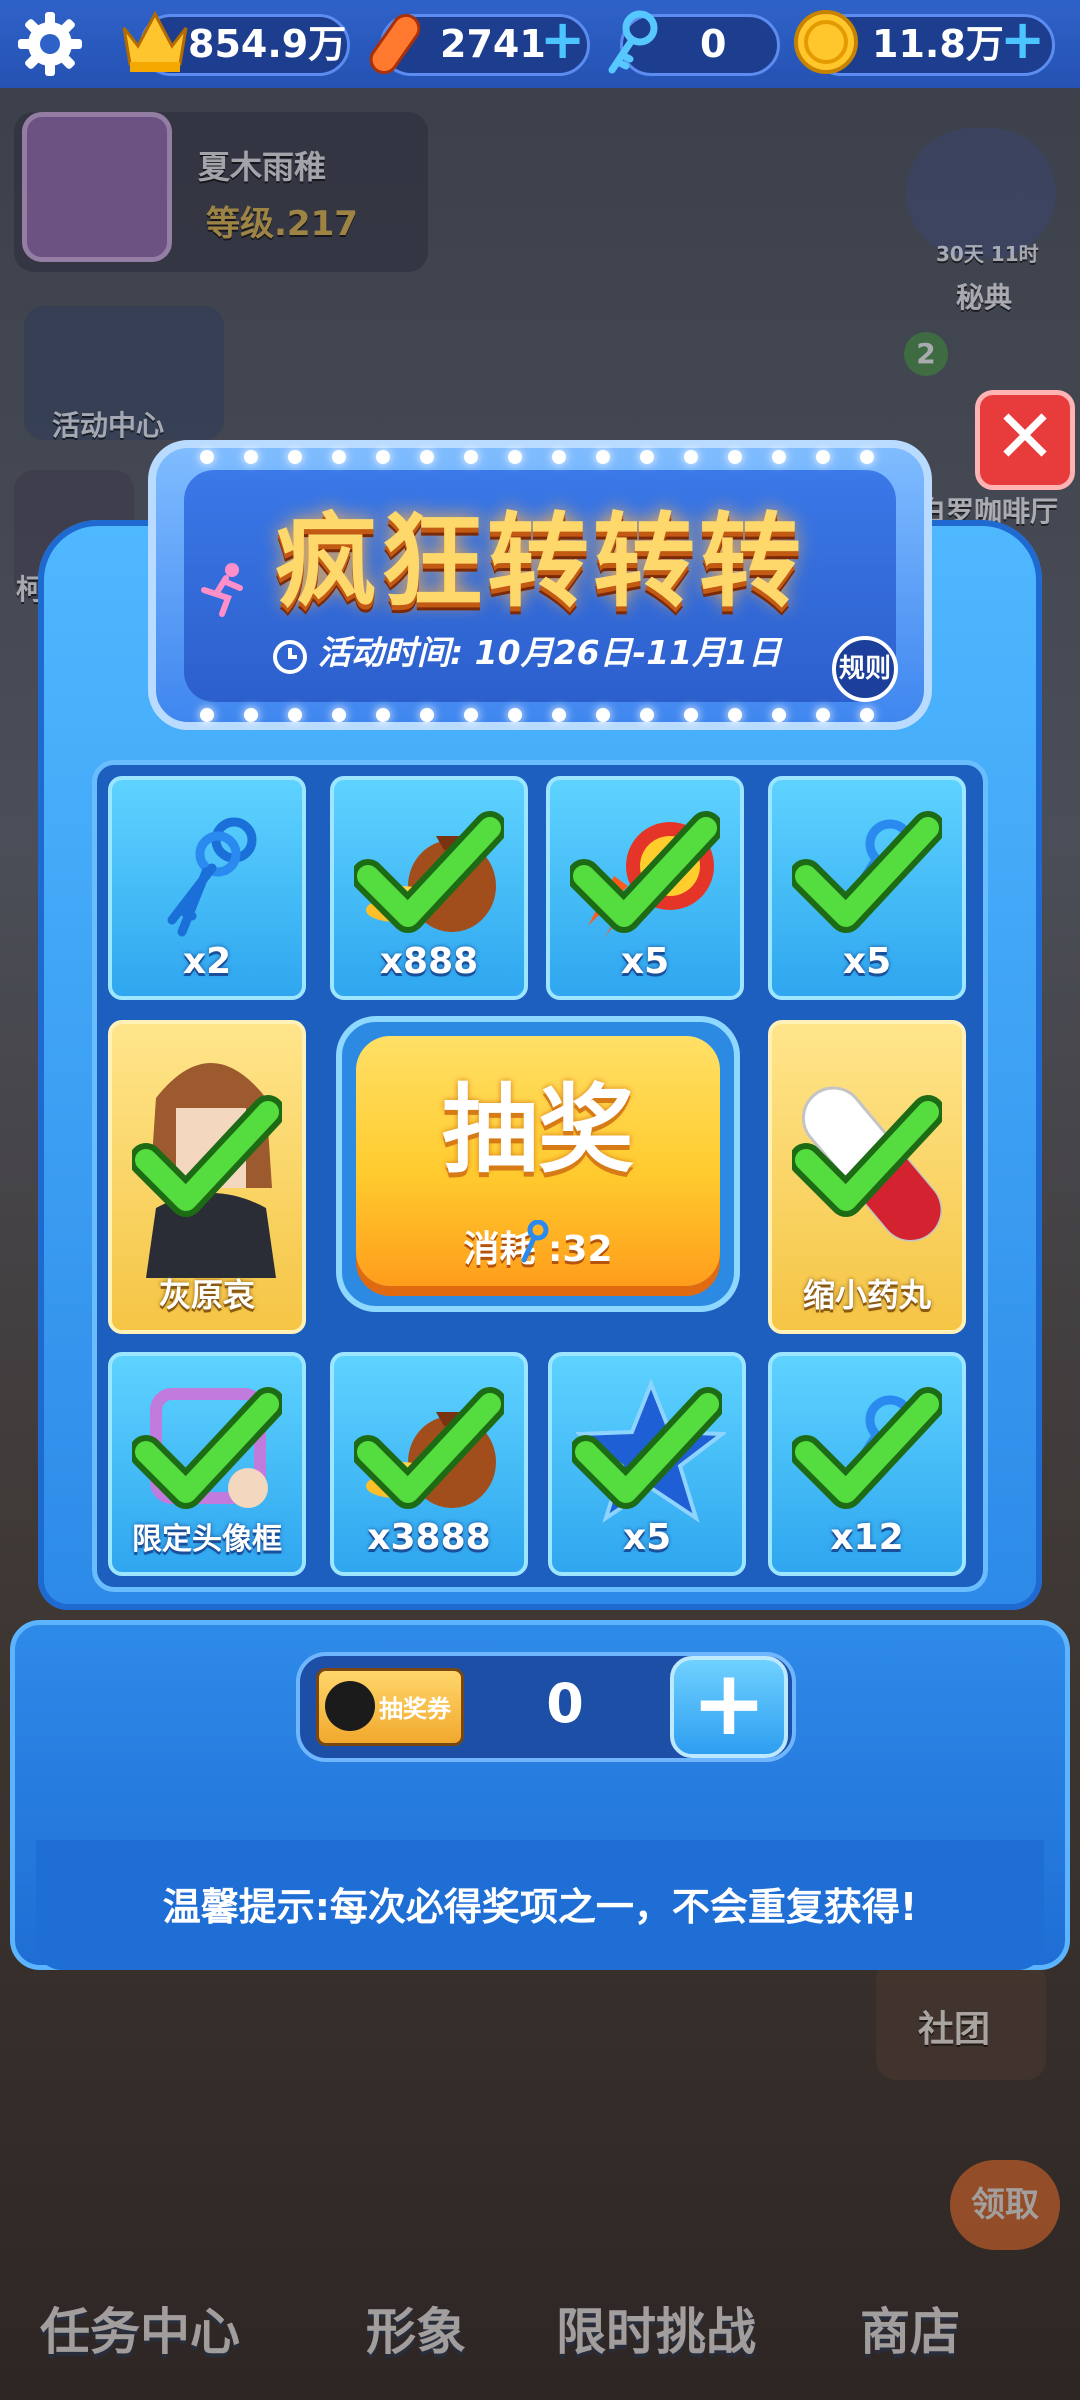  What do you see at coordinates (656, 2332) in the screenshot?
I see `nav-label: 限时挑战` at bounding box center [656, 2332].